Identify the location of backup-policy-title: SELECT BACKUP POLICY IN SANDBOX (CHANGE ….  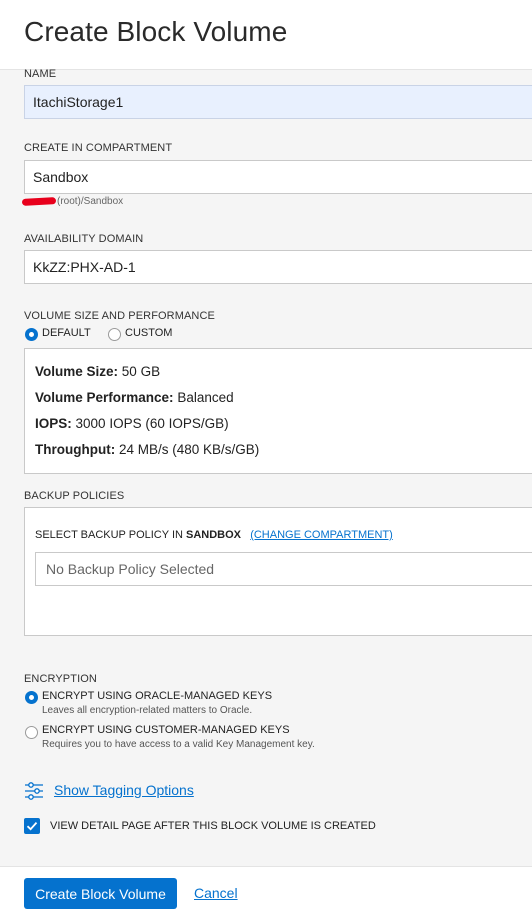
(214, 535).